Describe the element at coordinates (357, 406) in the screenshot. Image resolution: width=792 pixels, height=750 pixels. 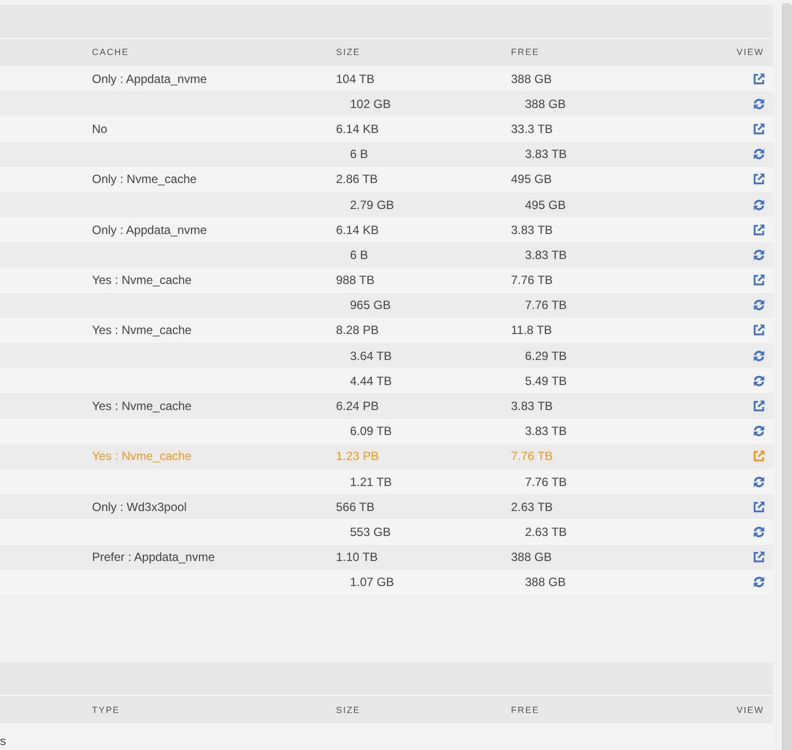
I see `size-value: 6.24 PB` at that location.